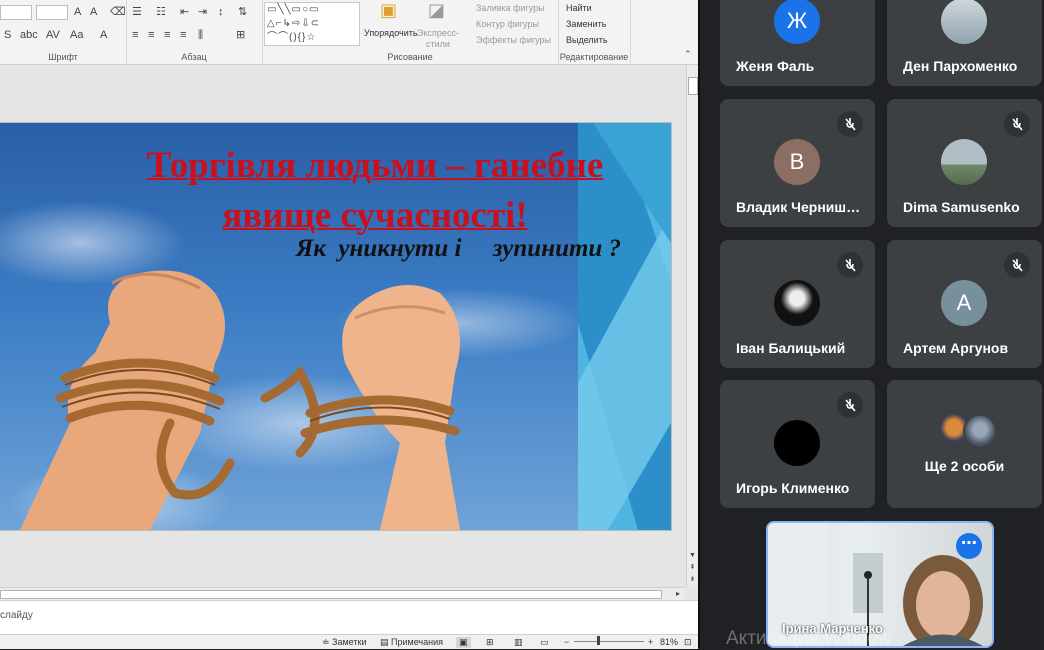  Describe the element at coordinates (151, 35) in the screenshot. I see `align-center-icon: ≡` at that location.